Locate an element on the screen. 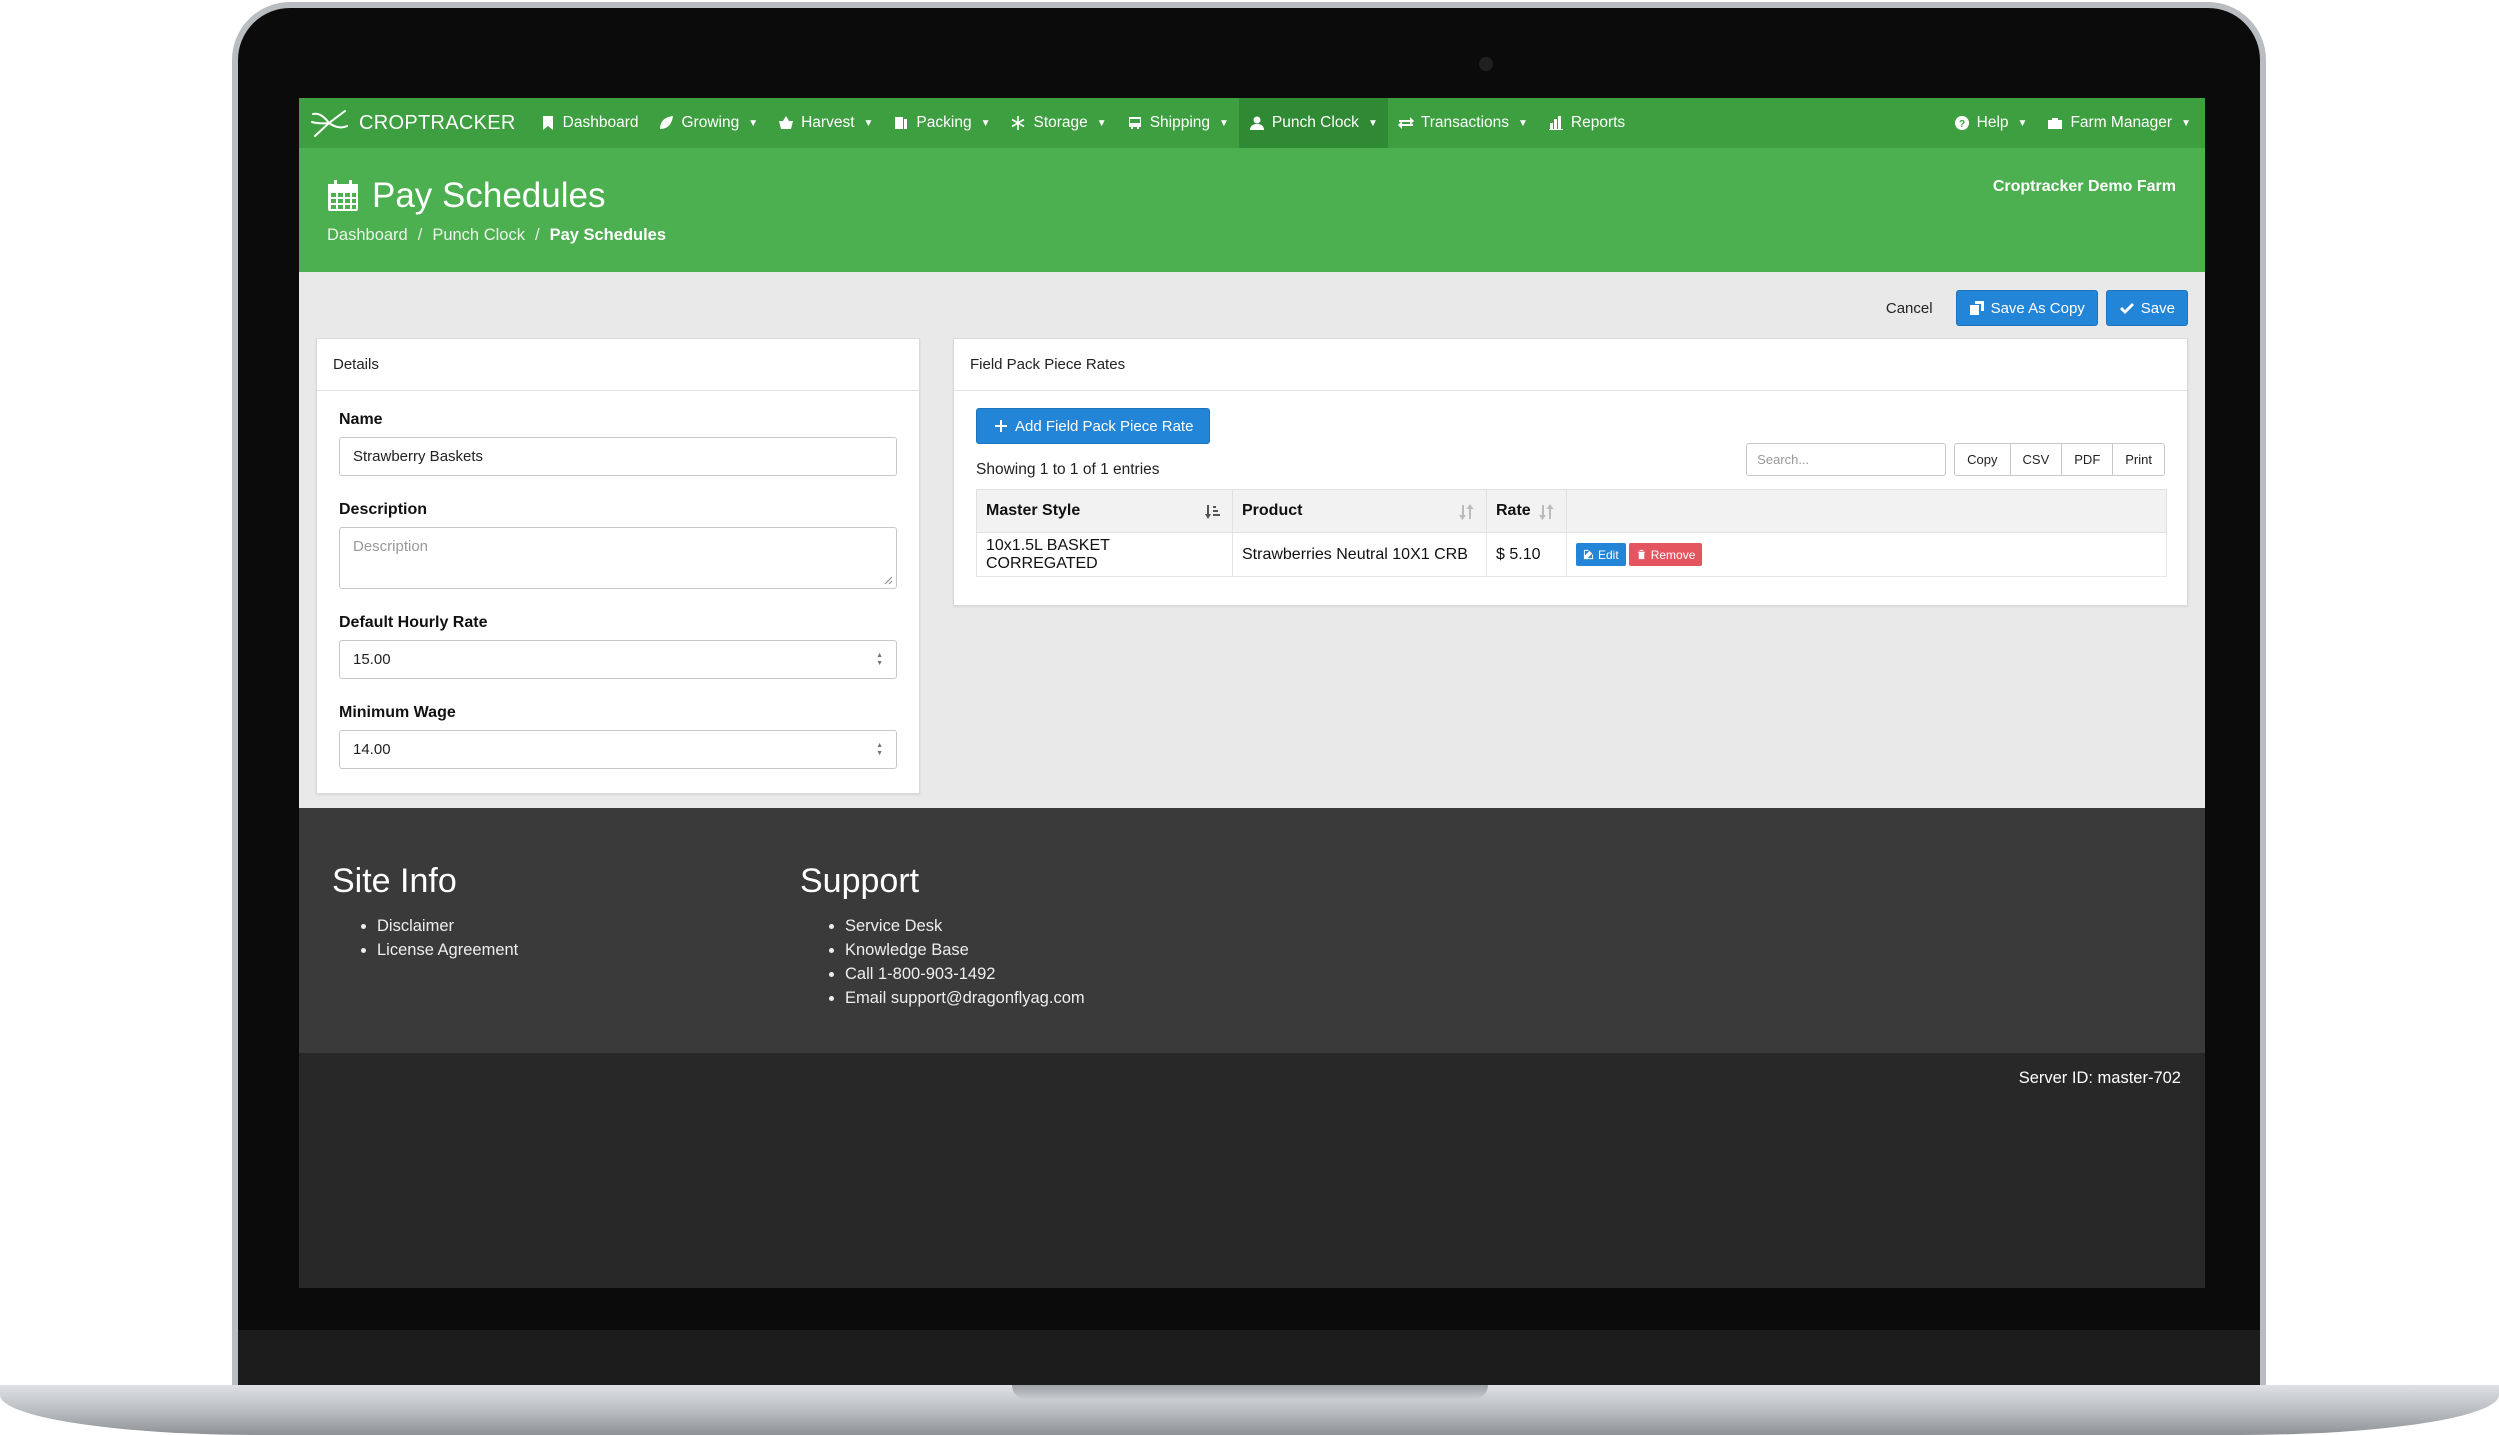 This screenshot has width=2499, height=1435. nav-label: Punch Clock is located at coordinates (1315, 122).